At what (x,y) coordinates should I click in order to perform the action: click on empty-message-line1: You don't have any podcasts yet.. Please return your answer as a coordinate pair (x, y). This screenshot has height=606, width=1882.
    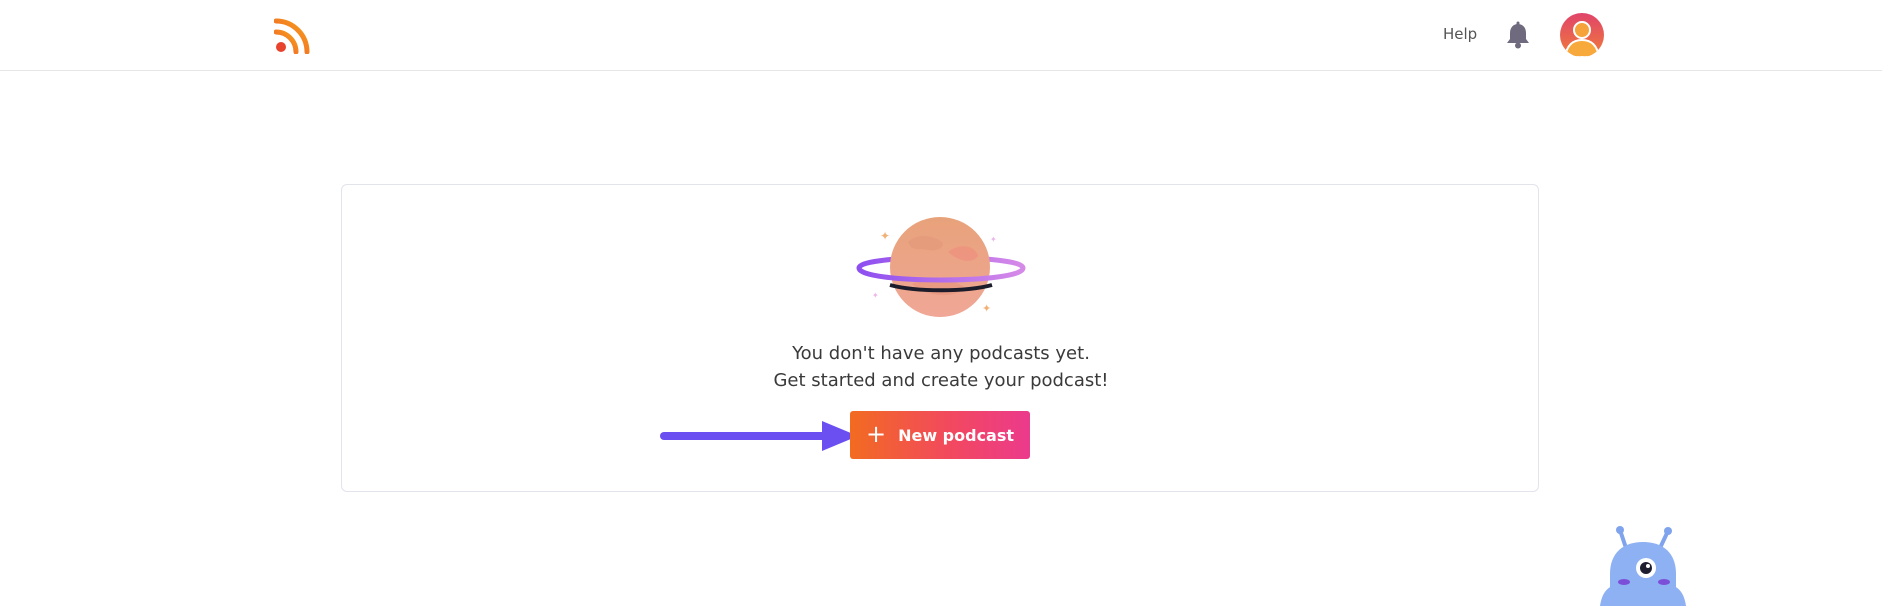
    Looking at the image, I should click on (941, 353).